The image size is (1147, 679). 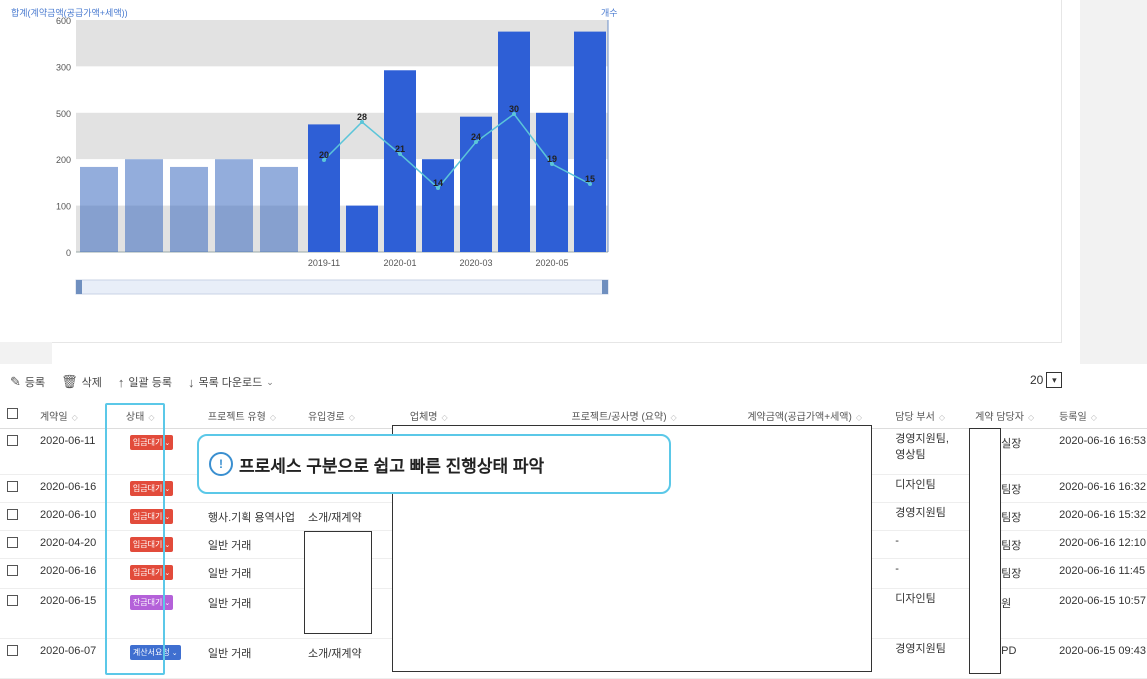 I want to click on download-icon: ↓, so click(x=191, y=382).